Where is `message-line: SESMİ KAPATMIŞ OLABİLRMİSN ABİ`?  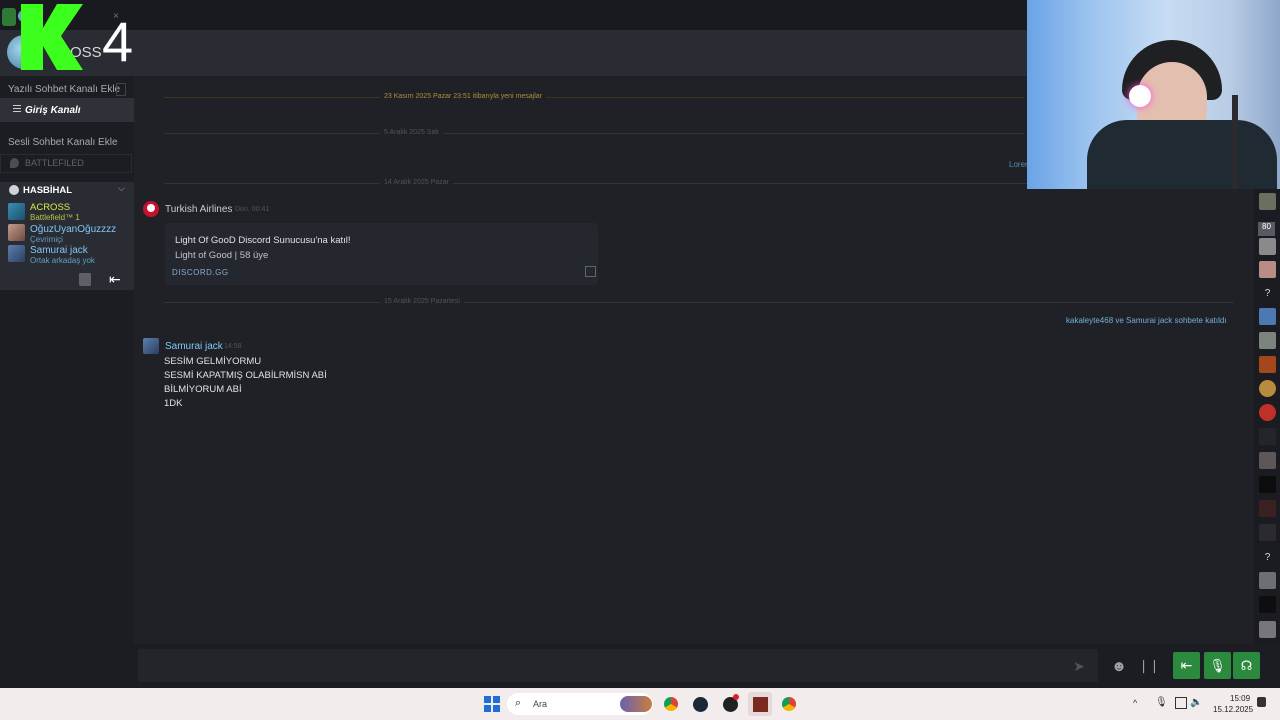
message-line: SESMİ KAPATMIŞ OLABİLRMİSN ABİ is located at coordinates (245, 375).